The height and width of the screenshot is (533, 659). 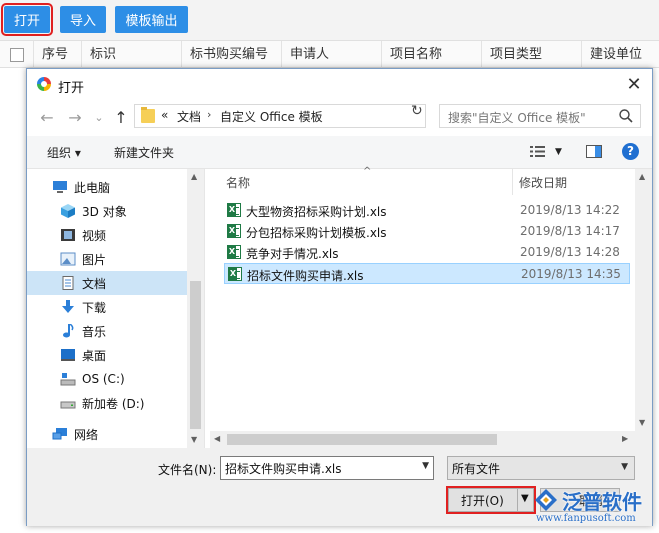 I want to click on sidebar-item-music: 音乐, so click(x=107, y=331).